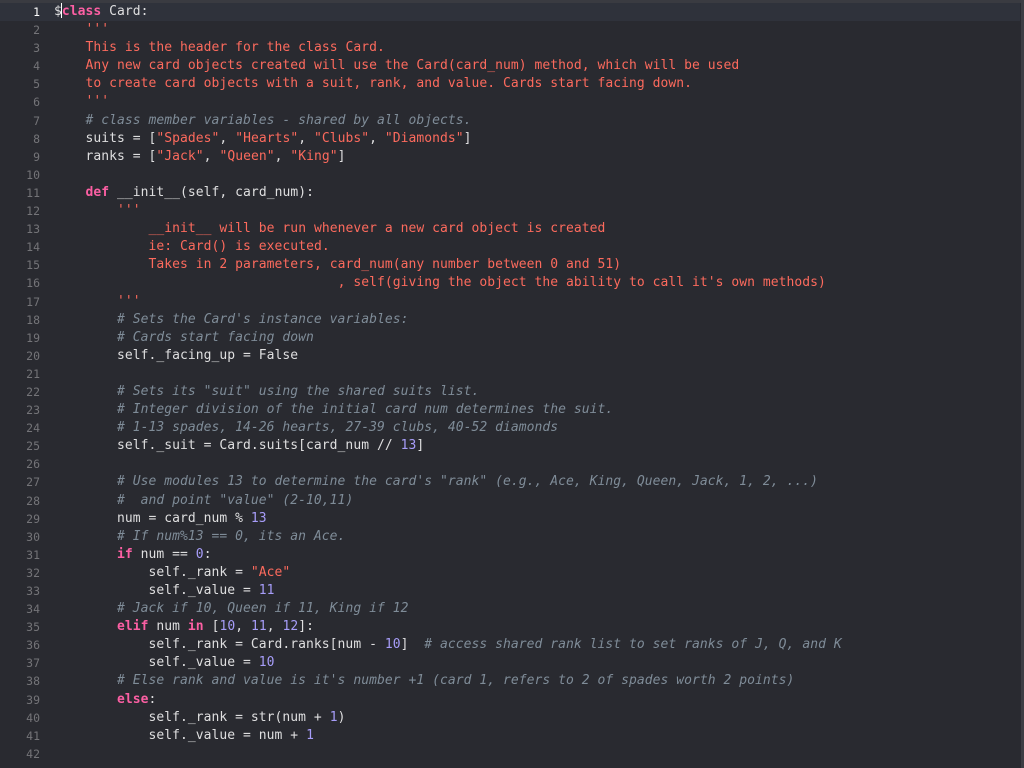 The image size is (1024, 768). I want to click on code-text: ie: Card() is executed., so click(192, 247).